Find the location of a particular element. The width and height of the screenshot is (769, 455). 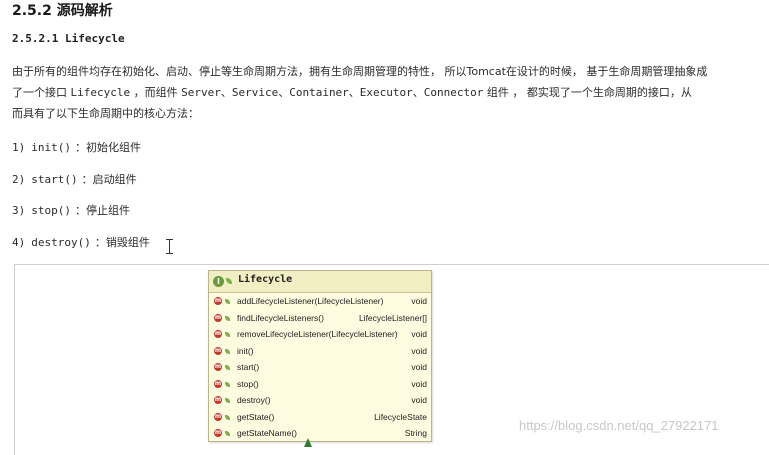

method-description: ：启动组件 is located at coordinates (109, 179).